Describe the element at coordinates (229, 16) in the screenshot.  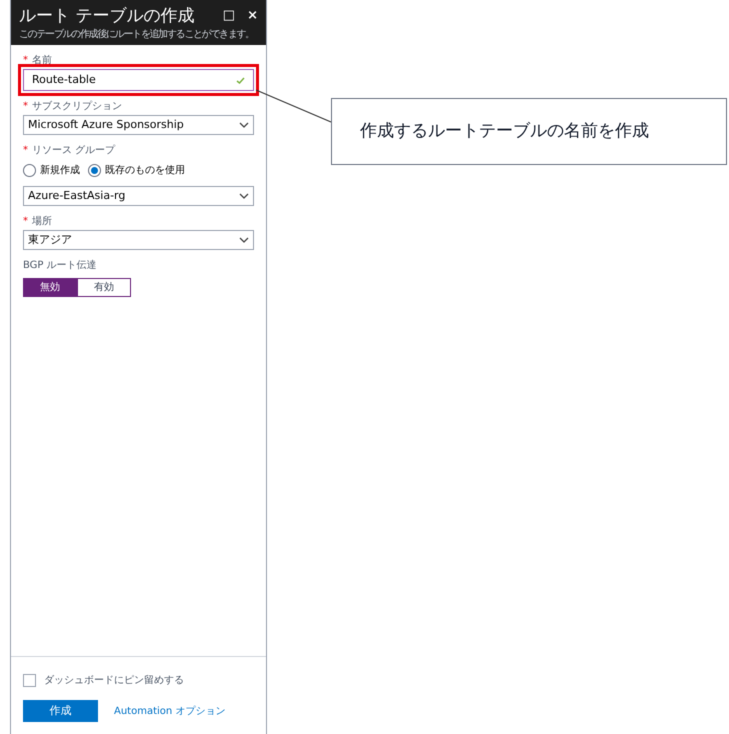
I see `maximize-button: □` at that location.